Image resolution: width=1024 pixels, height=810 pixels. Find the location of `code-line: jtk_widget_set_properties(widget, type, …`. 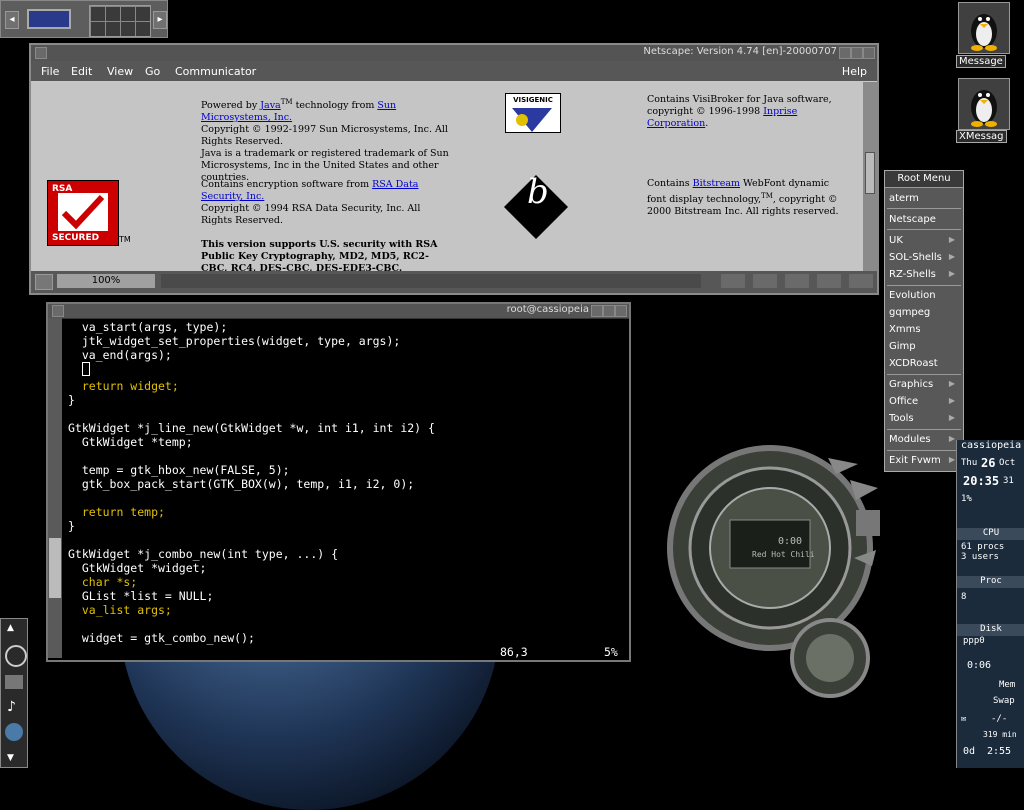

code-line: jtk_widget_set_properties(widget, type, … is located at coordinates (234, 341).